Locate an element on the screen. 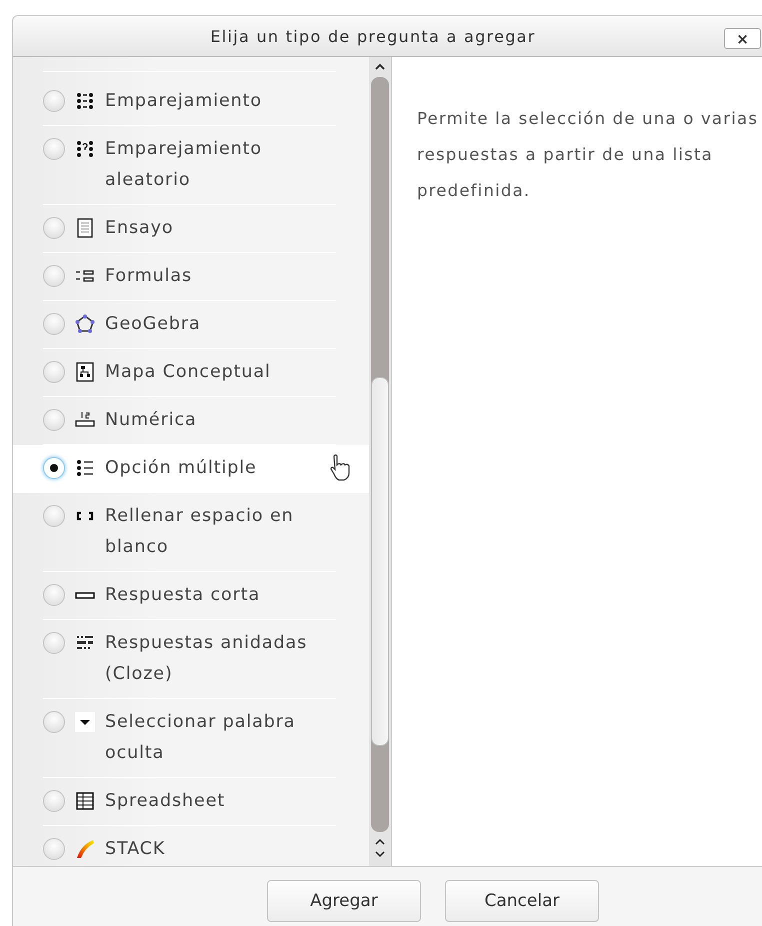 This screenshot has height=926, width=762. question-type-option: GeoGebra is located at coordinates (191, 325).